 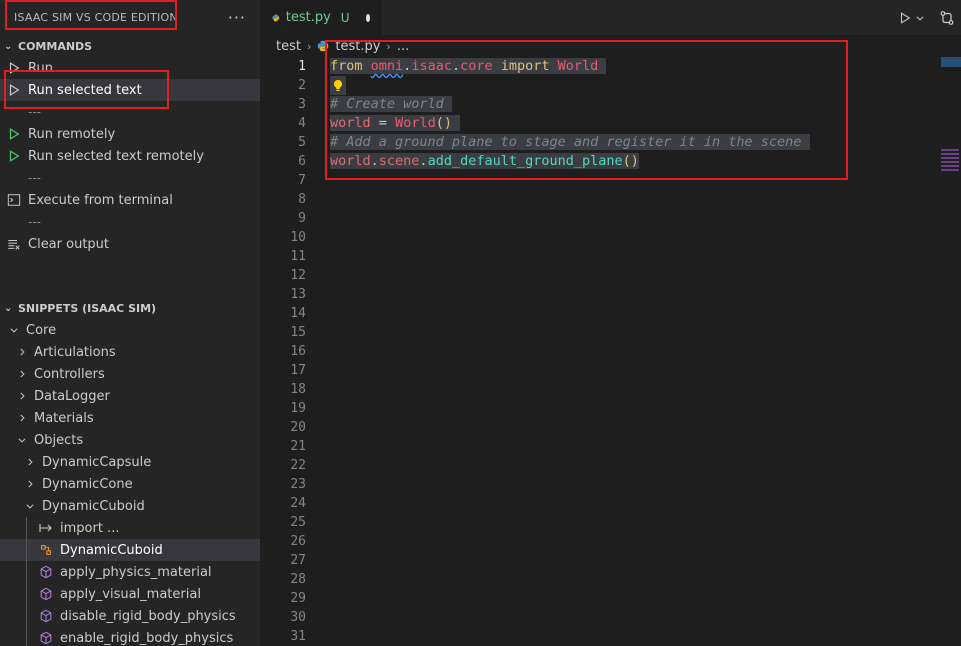 What do you see at coordinates (951, 62) in the screenshot?
I see `minimap-slider` at bounding box center [951, 62].